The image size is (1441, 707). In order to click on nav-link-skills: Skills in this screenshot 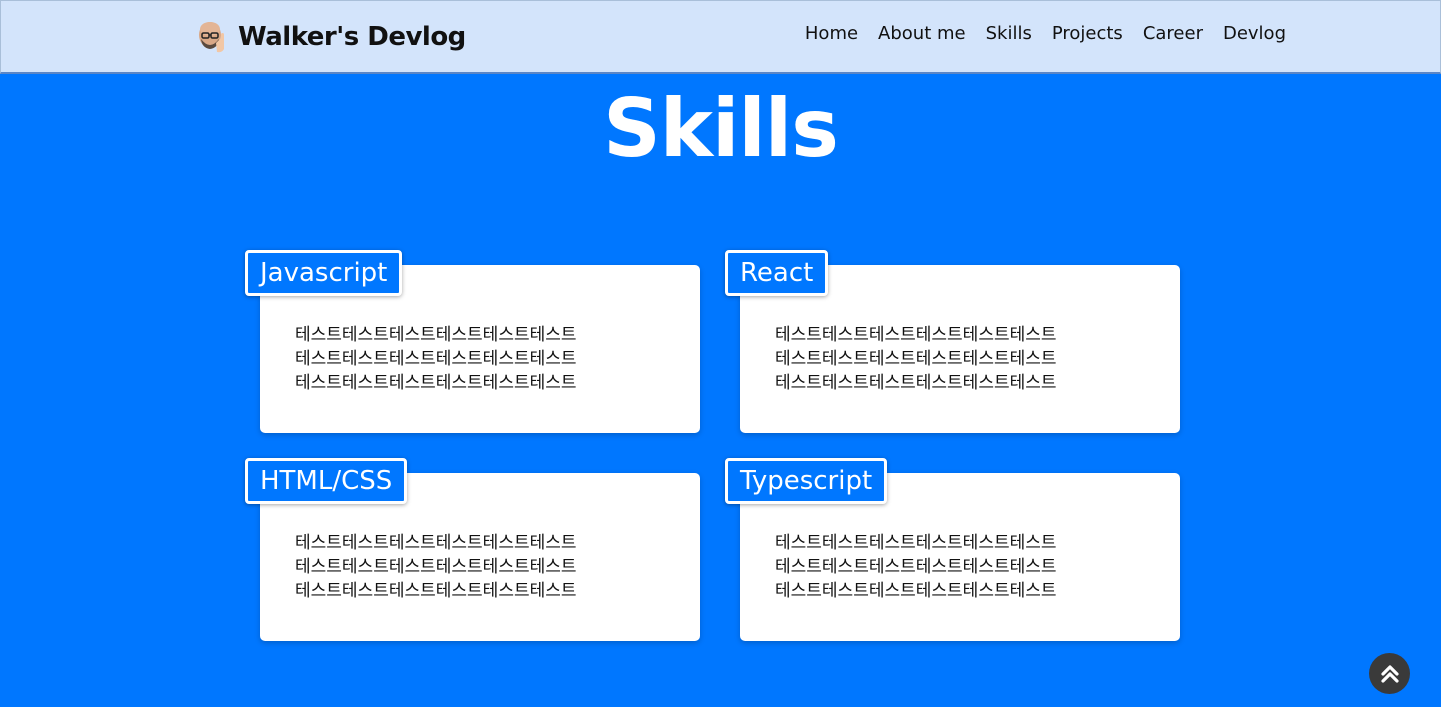, I will do `click(1009, 33)`.